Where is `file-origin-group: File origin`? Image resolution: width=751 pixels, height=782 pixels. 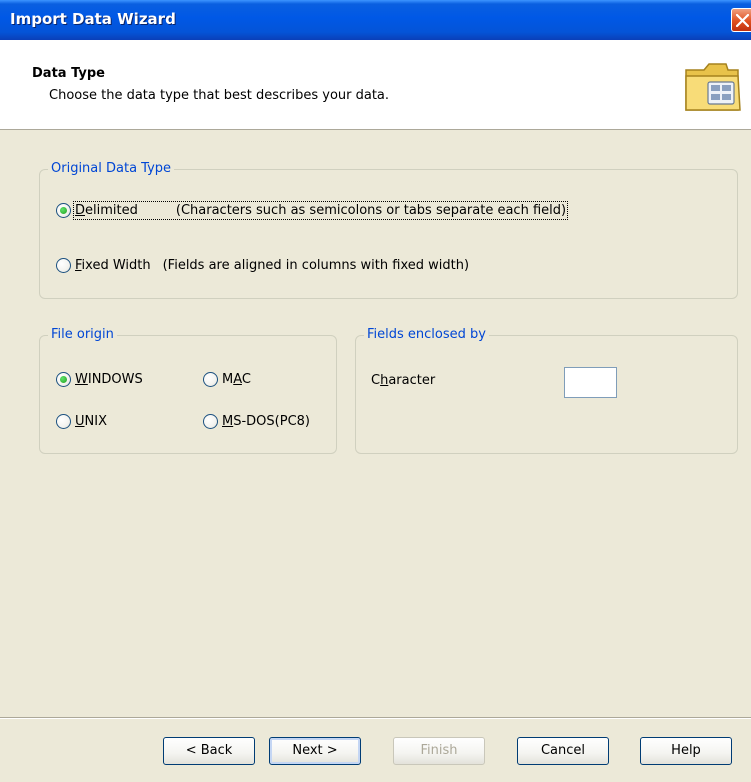 file-origin-group: File origin is located at coordinates (188, 390).